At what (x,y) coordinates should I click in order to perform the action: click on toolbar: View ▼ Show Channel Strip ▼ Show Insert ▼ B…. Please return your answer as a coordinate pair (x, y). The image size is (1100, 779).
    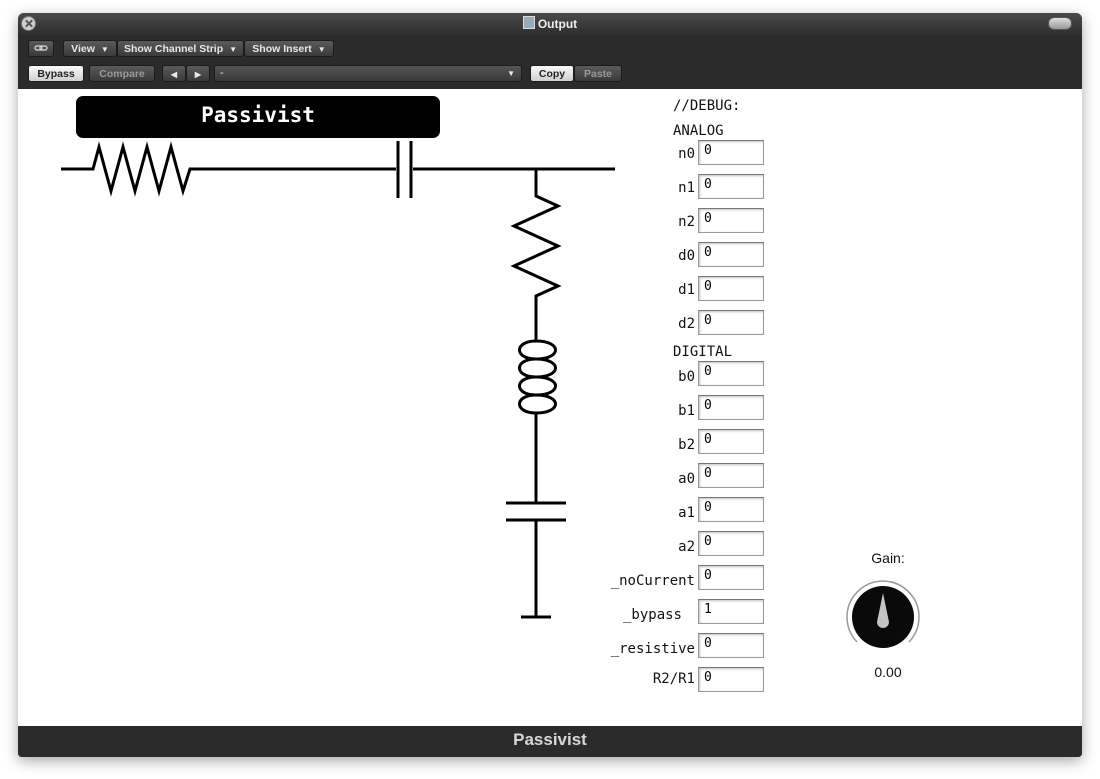
    Looking at the image, I should click on (550, 61).